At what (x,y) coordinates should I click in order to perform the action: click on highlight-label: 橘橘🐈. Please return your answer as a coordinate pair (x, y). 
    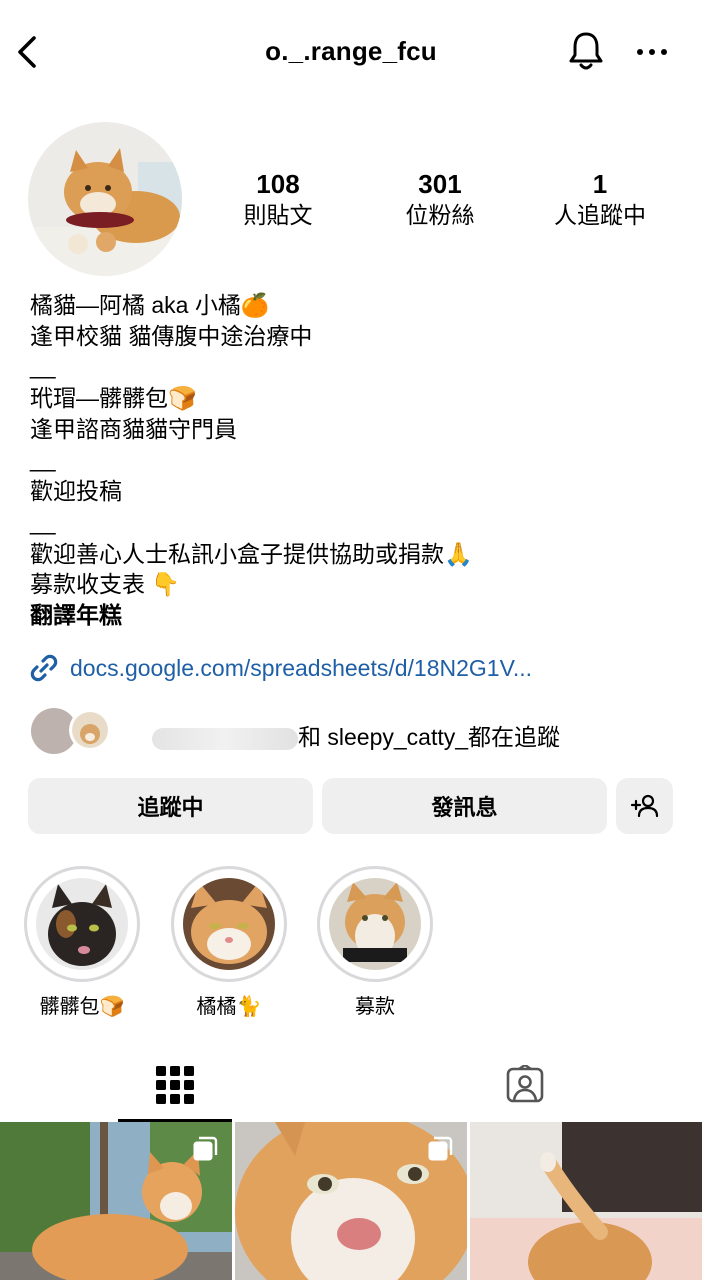
    Looking at the image, I should click on (229, 1007).